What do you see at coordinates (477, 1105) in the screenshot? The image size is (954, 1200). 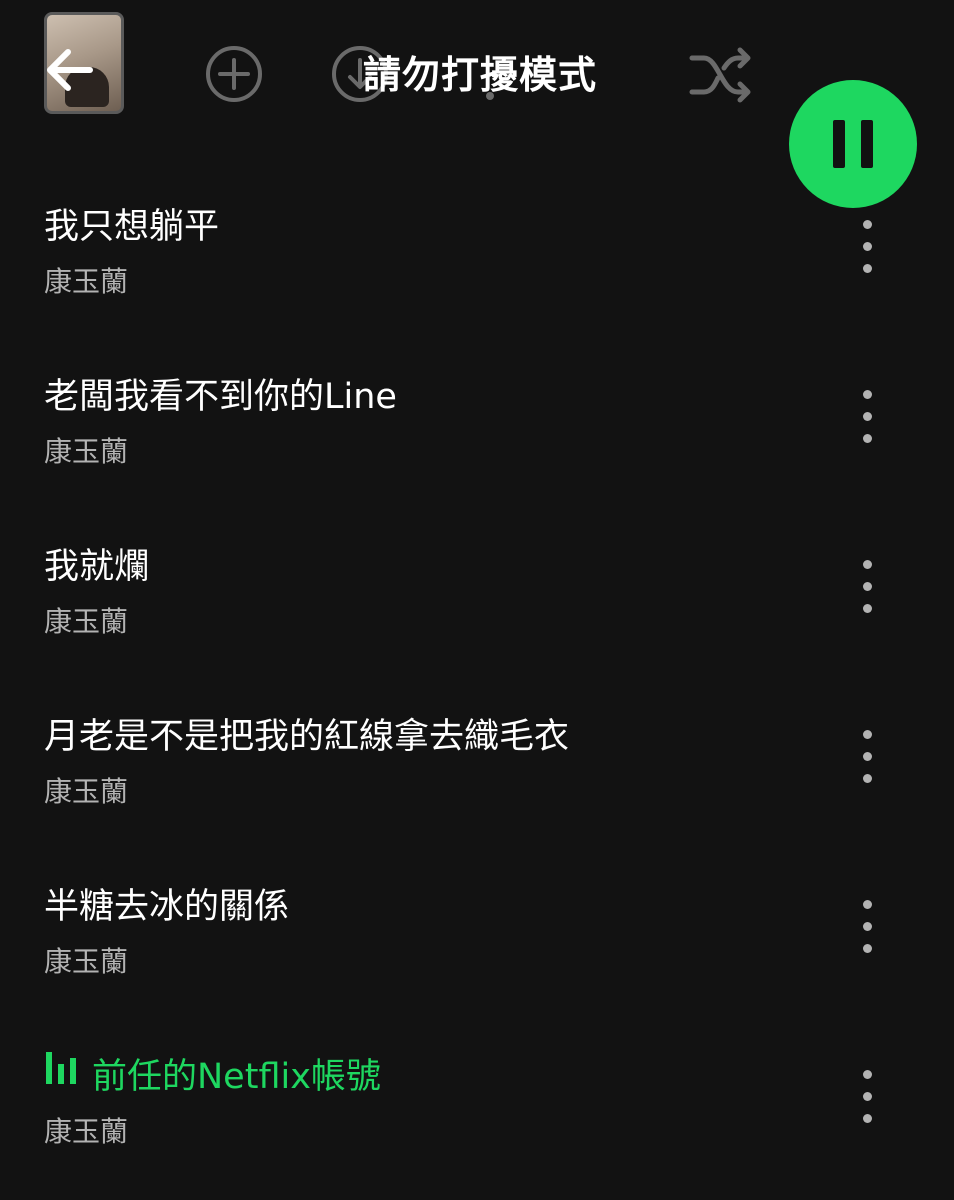 I see `track-row-now-playing: 前任的Netflix帳號 康玉蘭` at bounding box center [477, 1105].